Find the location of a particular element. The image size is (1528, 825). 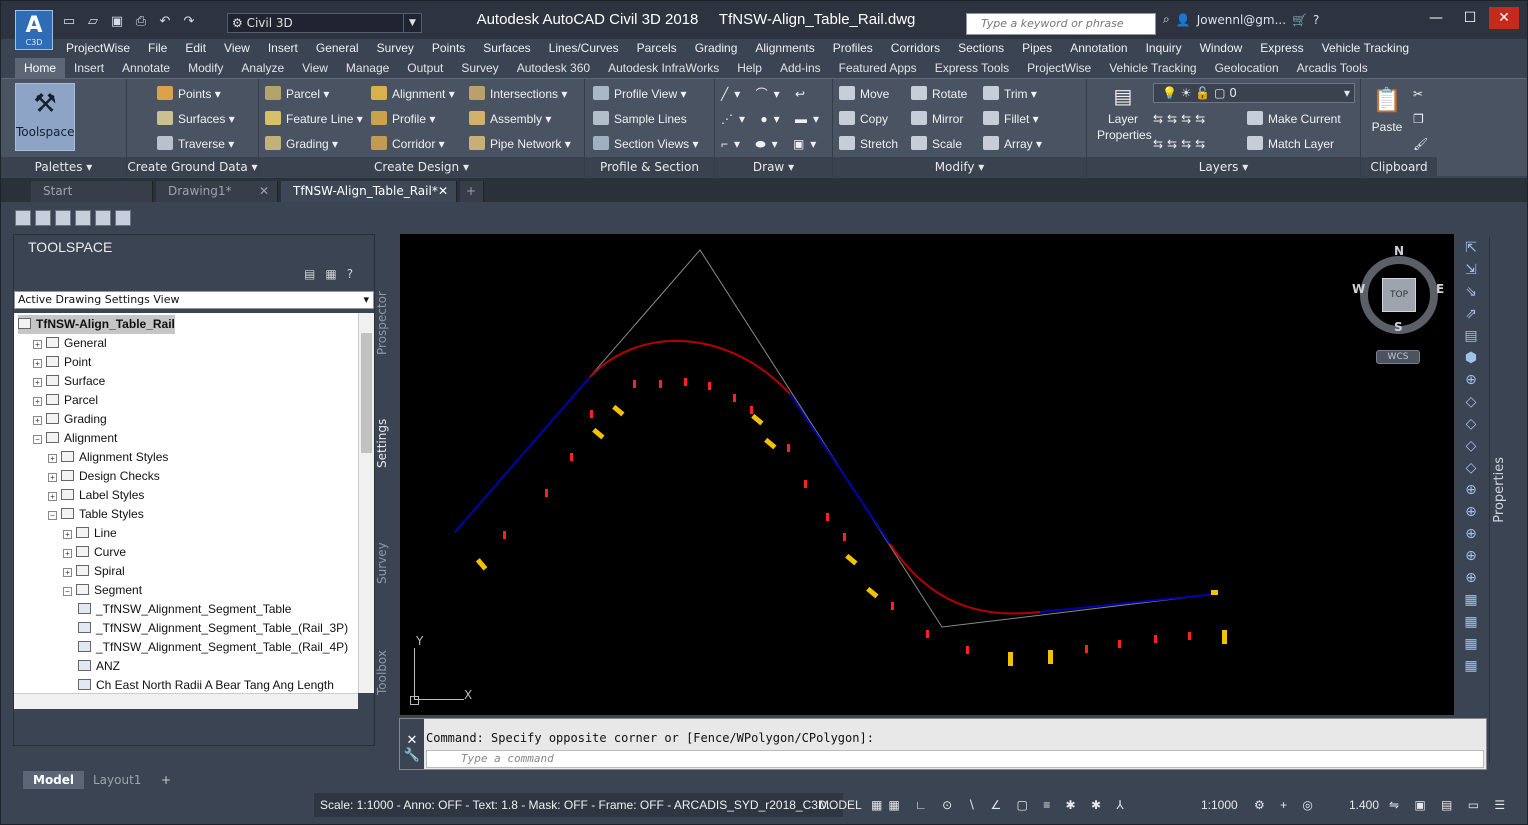

alignment-button: Alignment ▾ is located at coordinates (413, 94).